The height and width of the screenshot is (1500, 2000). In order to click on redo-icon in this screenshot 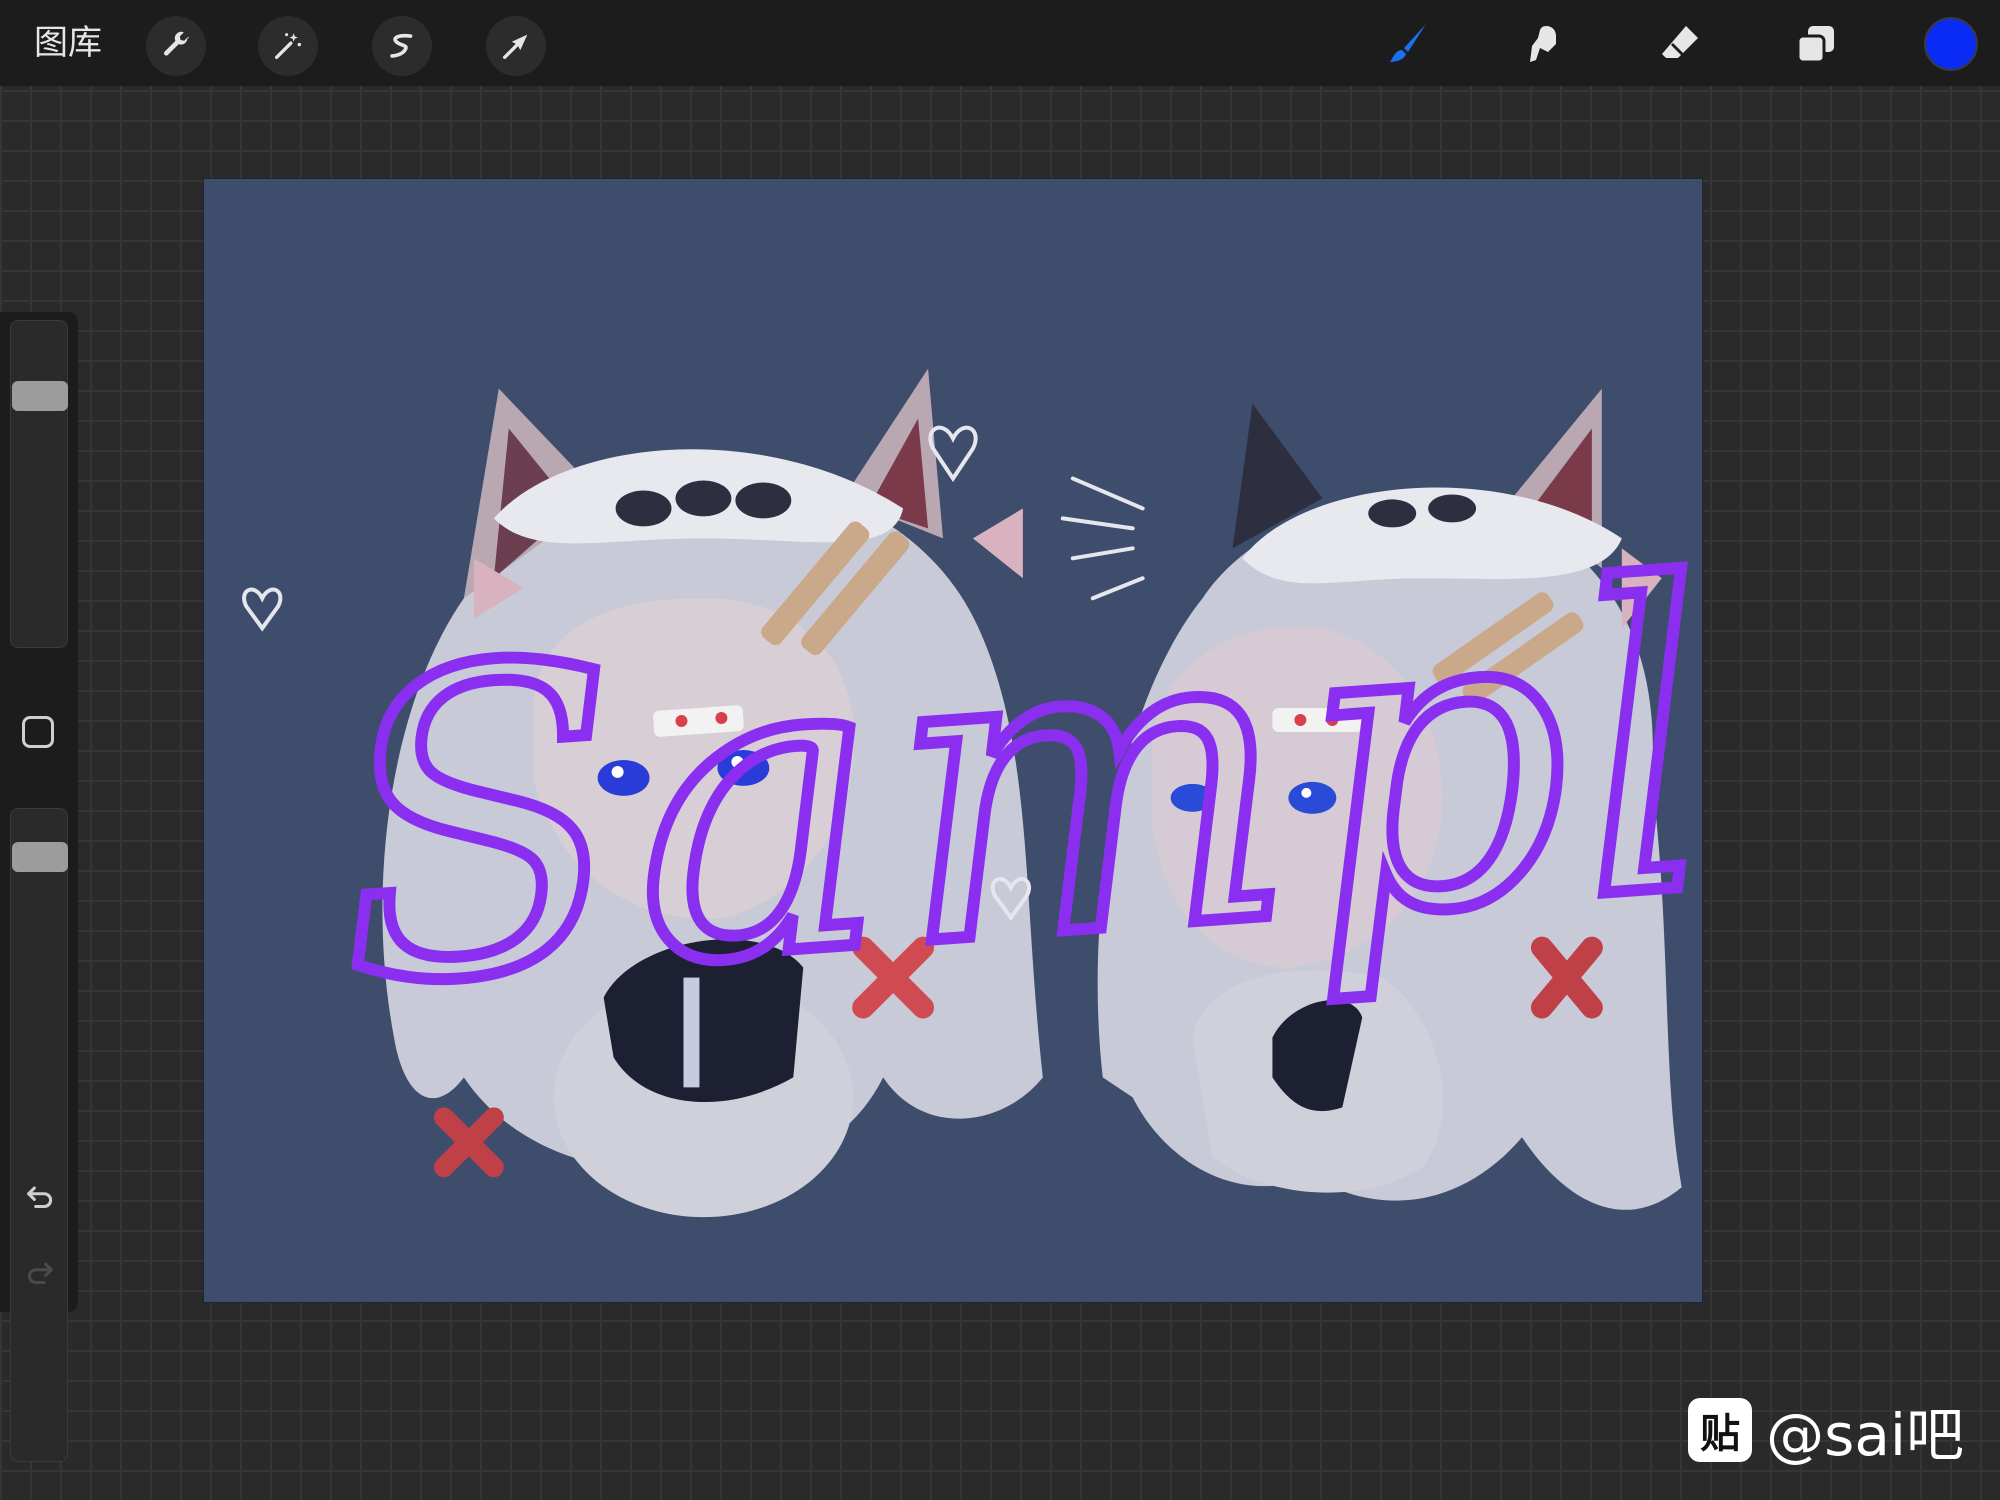, I will do `click(40, 1273)`.